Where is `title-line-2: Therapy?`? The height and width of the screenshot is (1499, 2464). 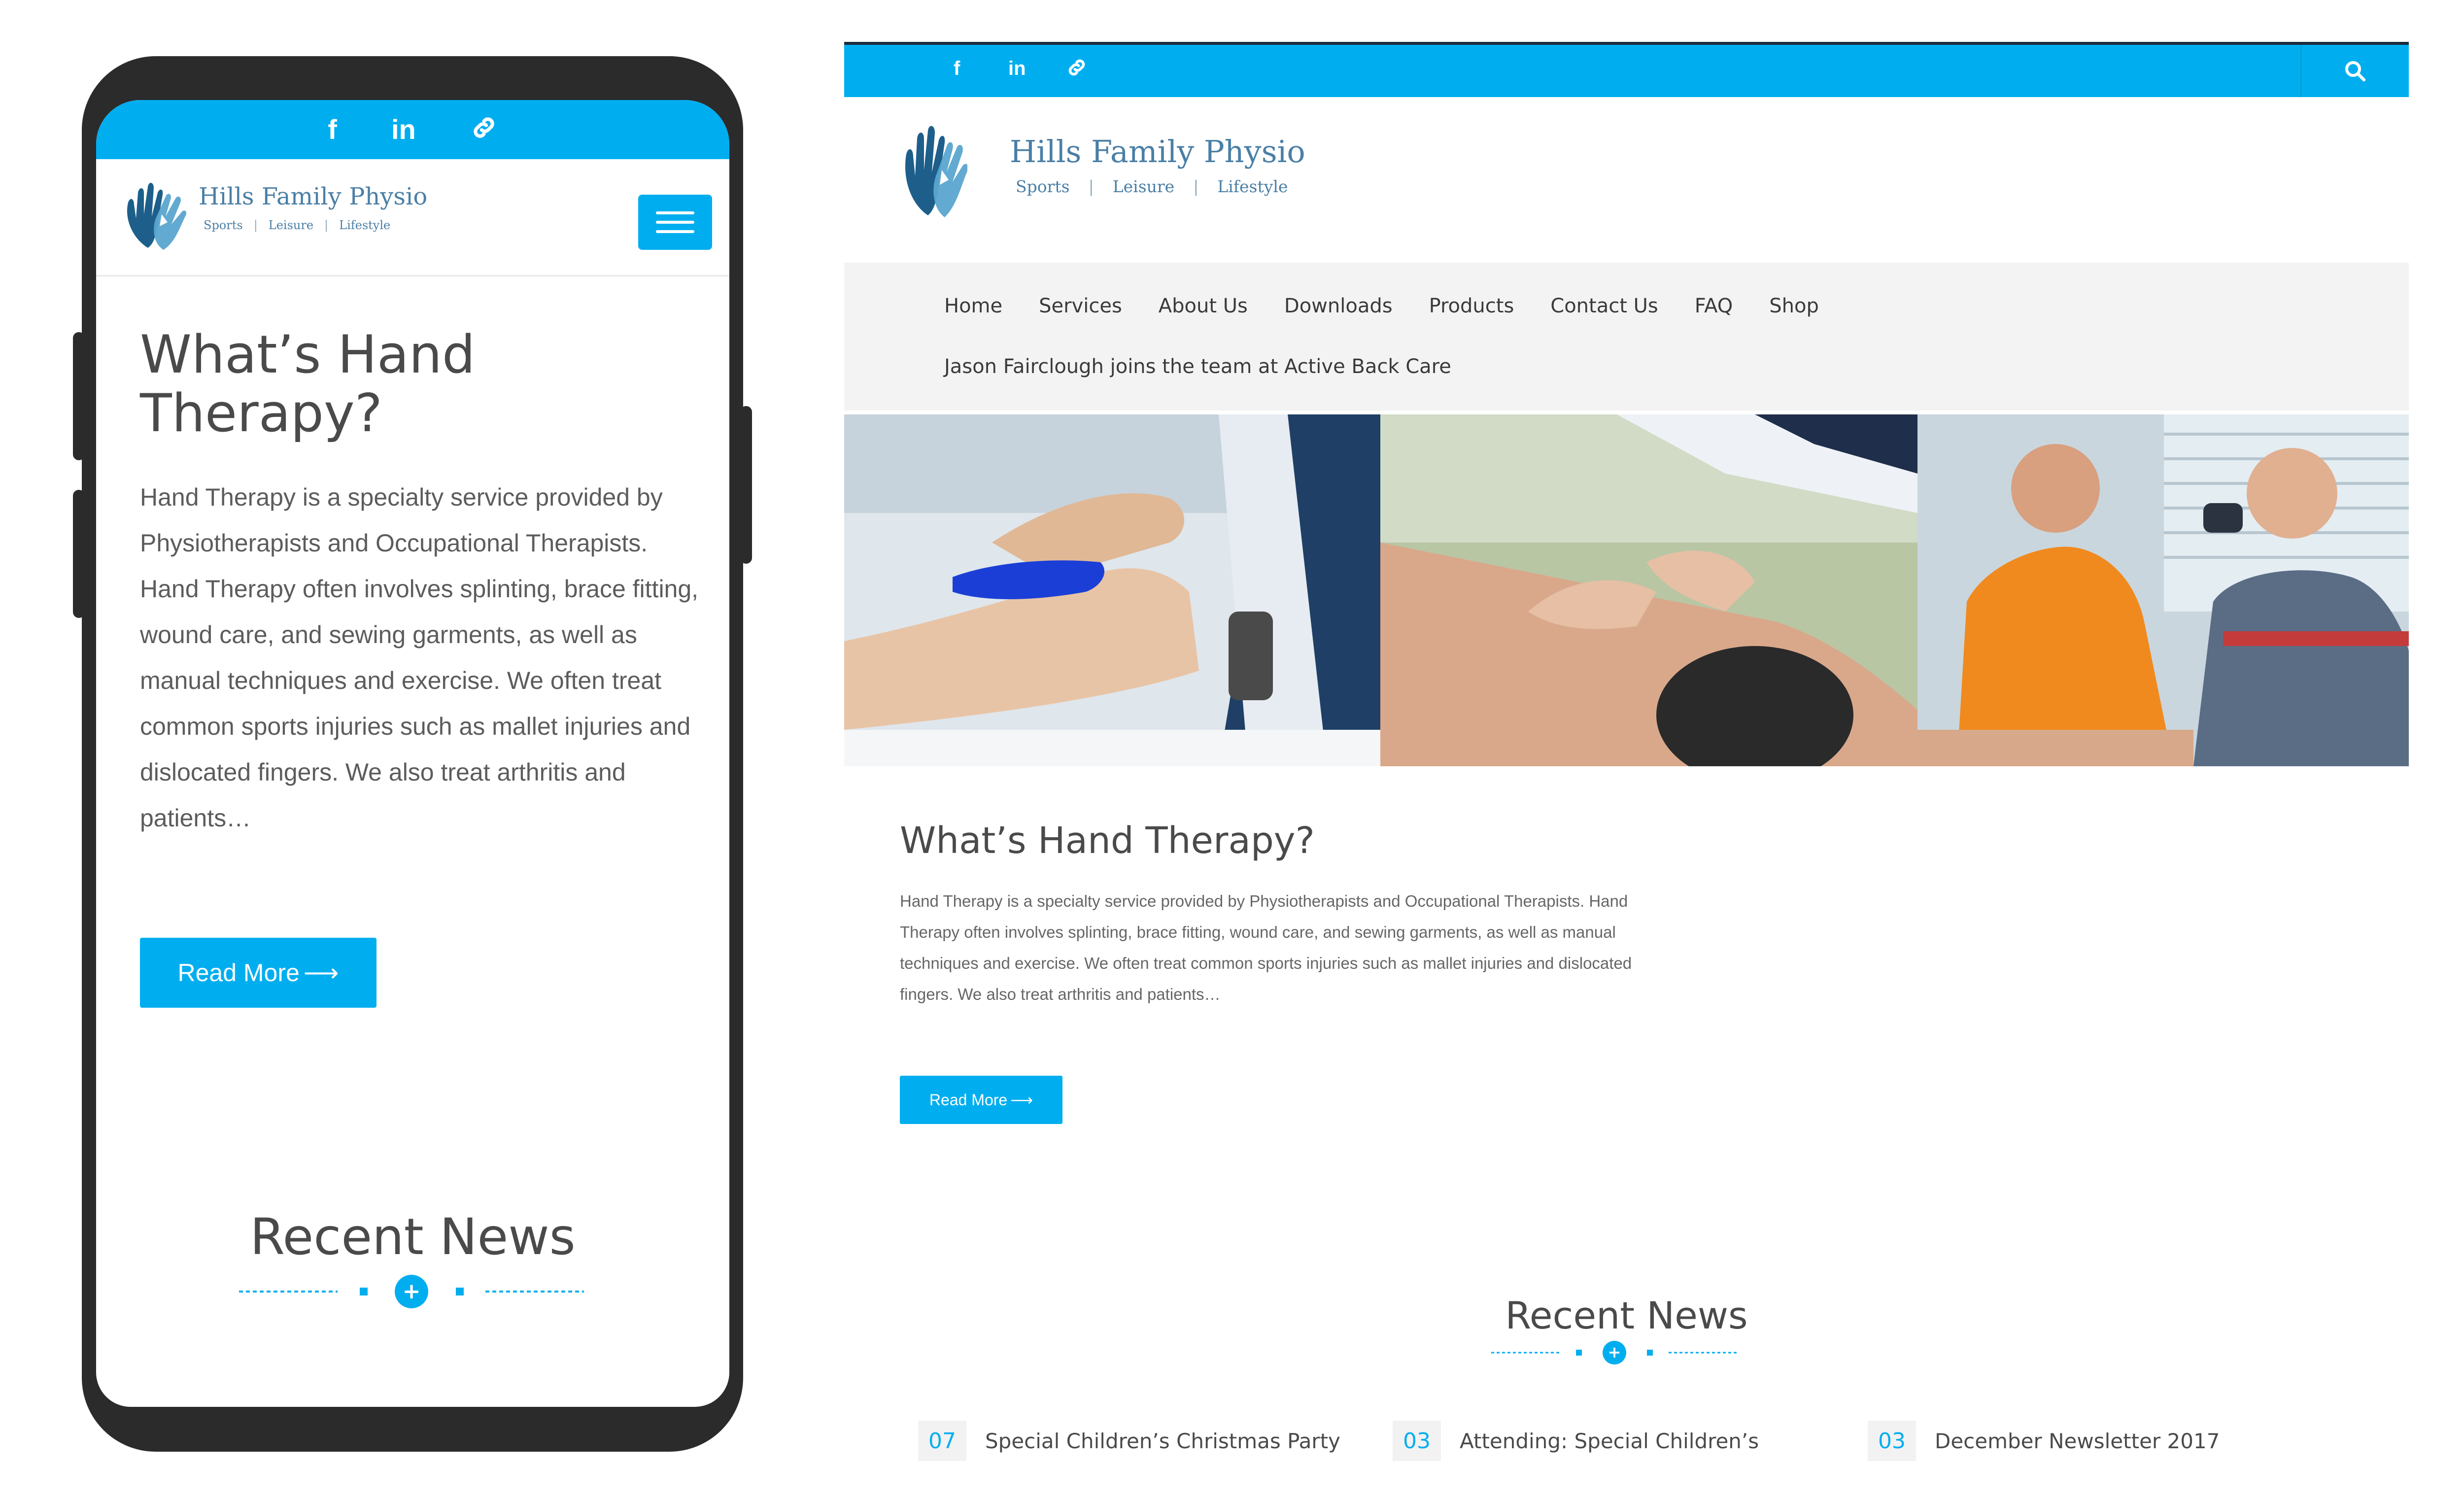 title-line-2: Therapy? is located at coordinates (261, 413).